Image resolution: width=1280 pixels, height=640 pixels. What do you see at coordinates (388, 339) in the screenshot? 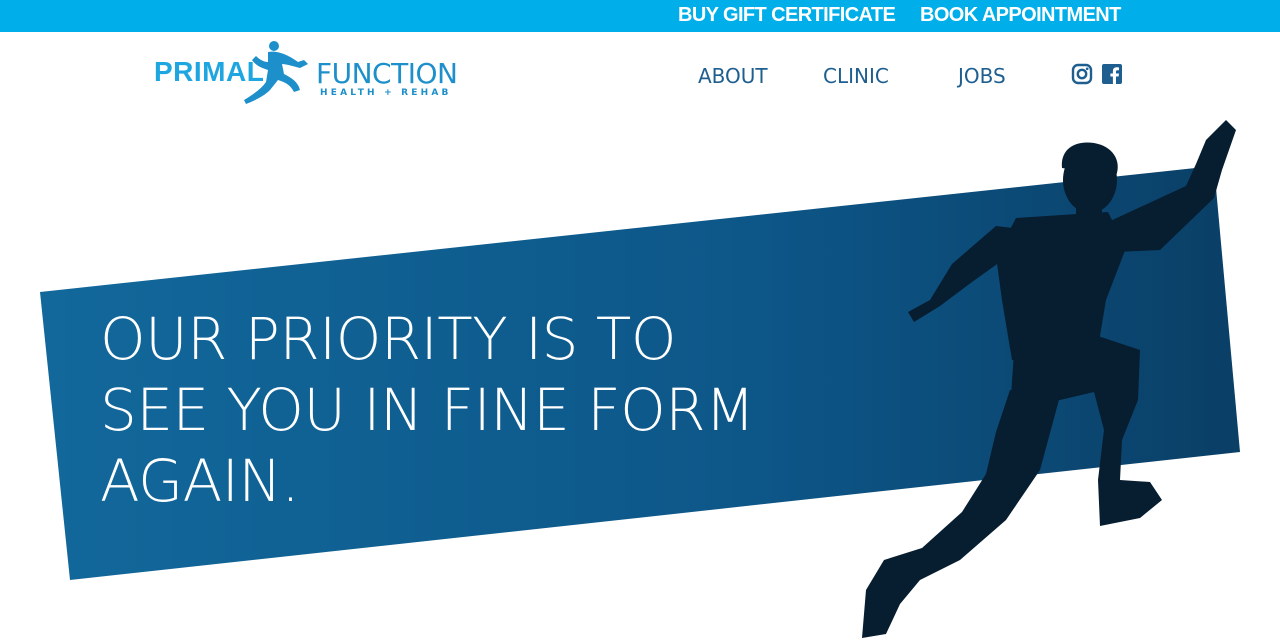
I see `hero-headline-line: OUR PRIORITY IS TO` at bounding box center [388, 339].